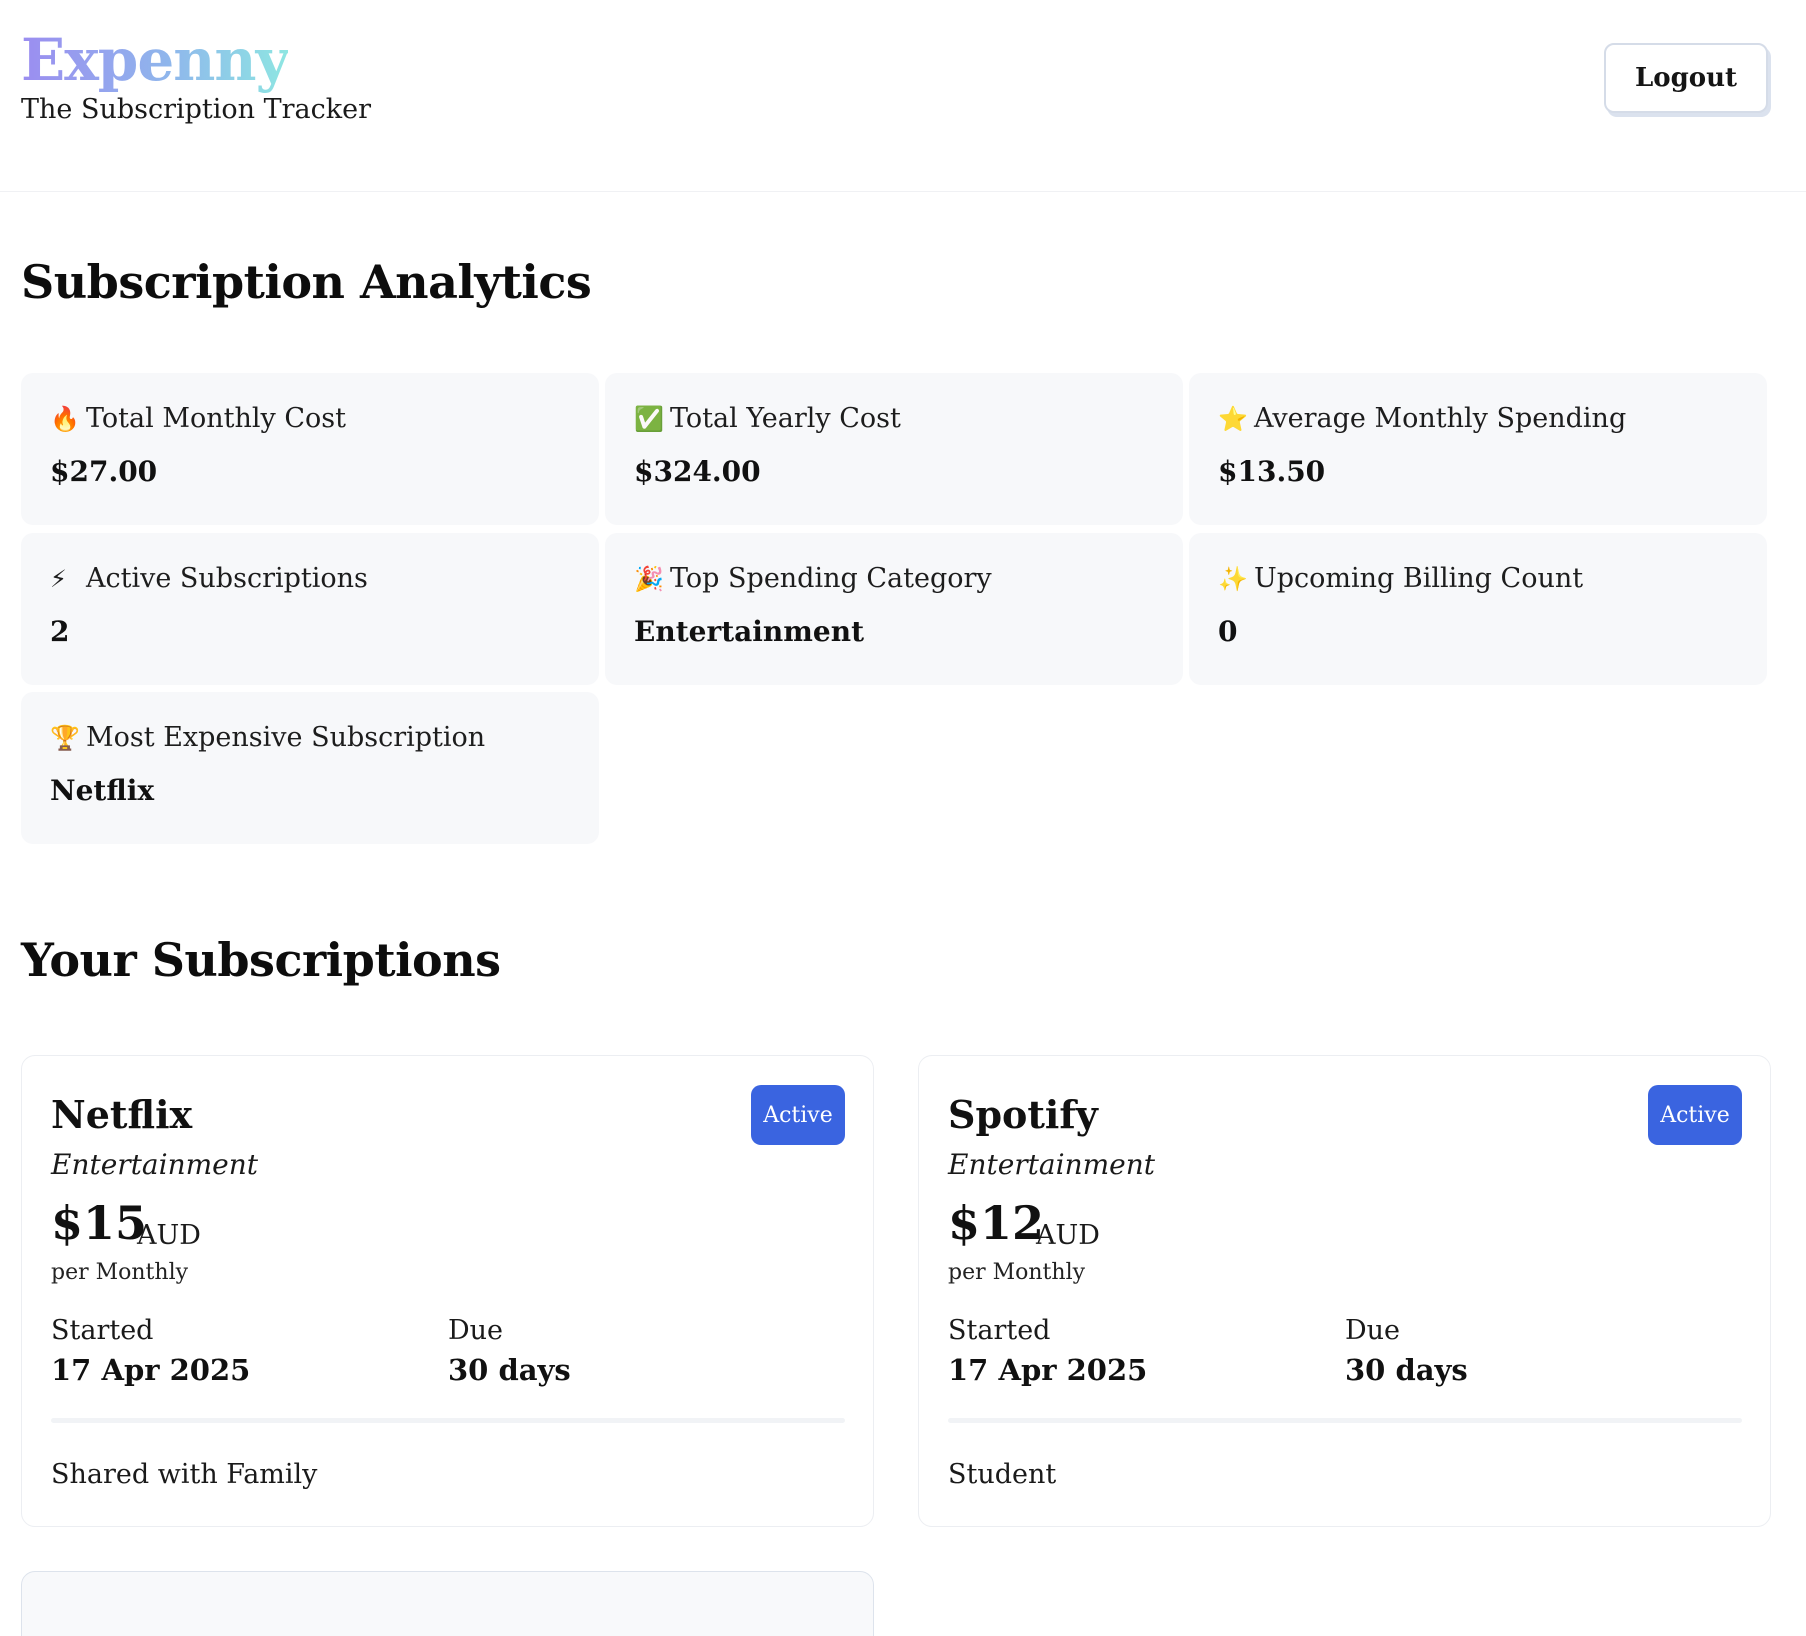 This screenshot has width=1806, height=1636. I want to click on analytics-heading: Subscription Analytics, so click(306, 282).